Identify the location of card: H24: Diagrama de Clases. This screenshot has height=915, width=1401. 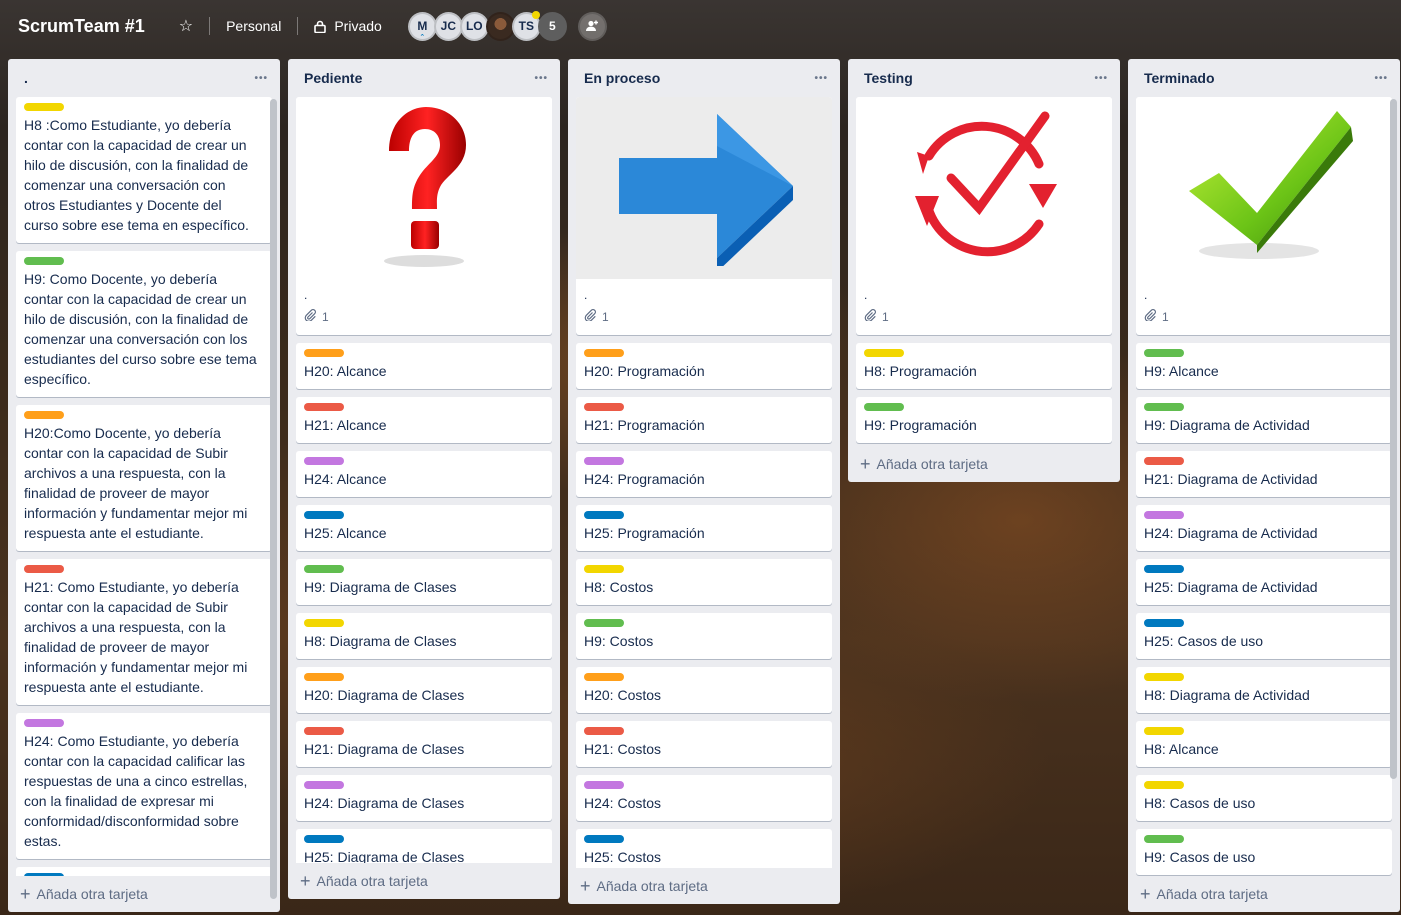
(424, 798).